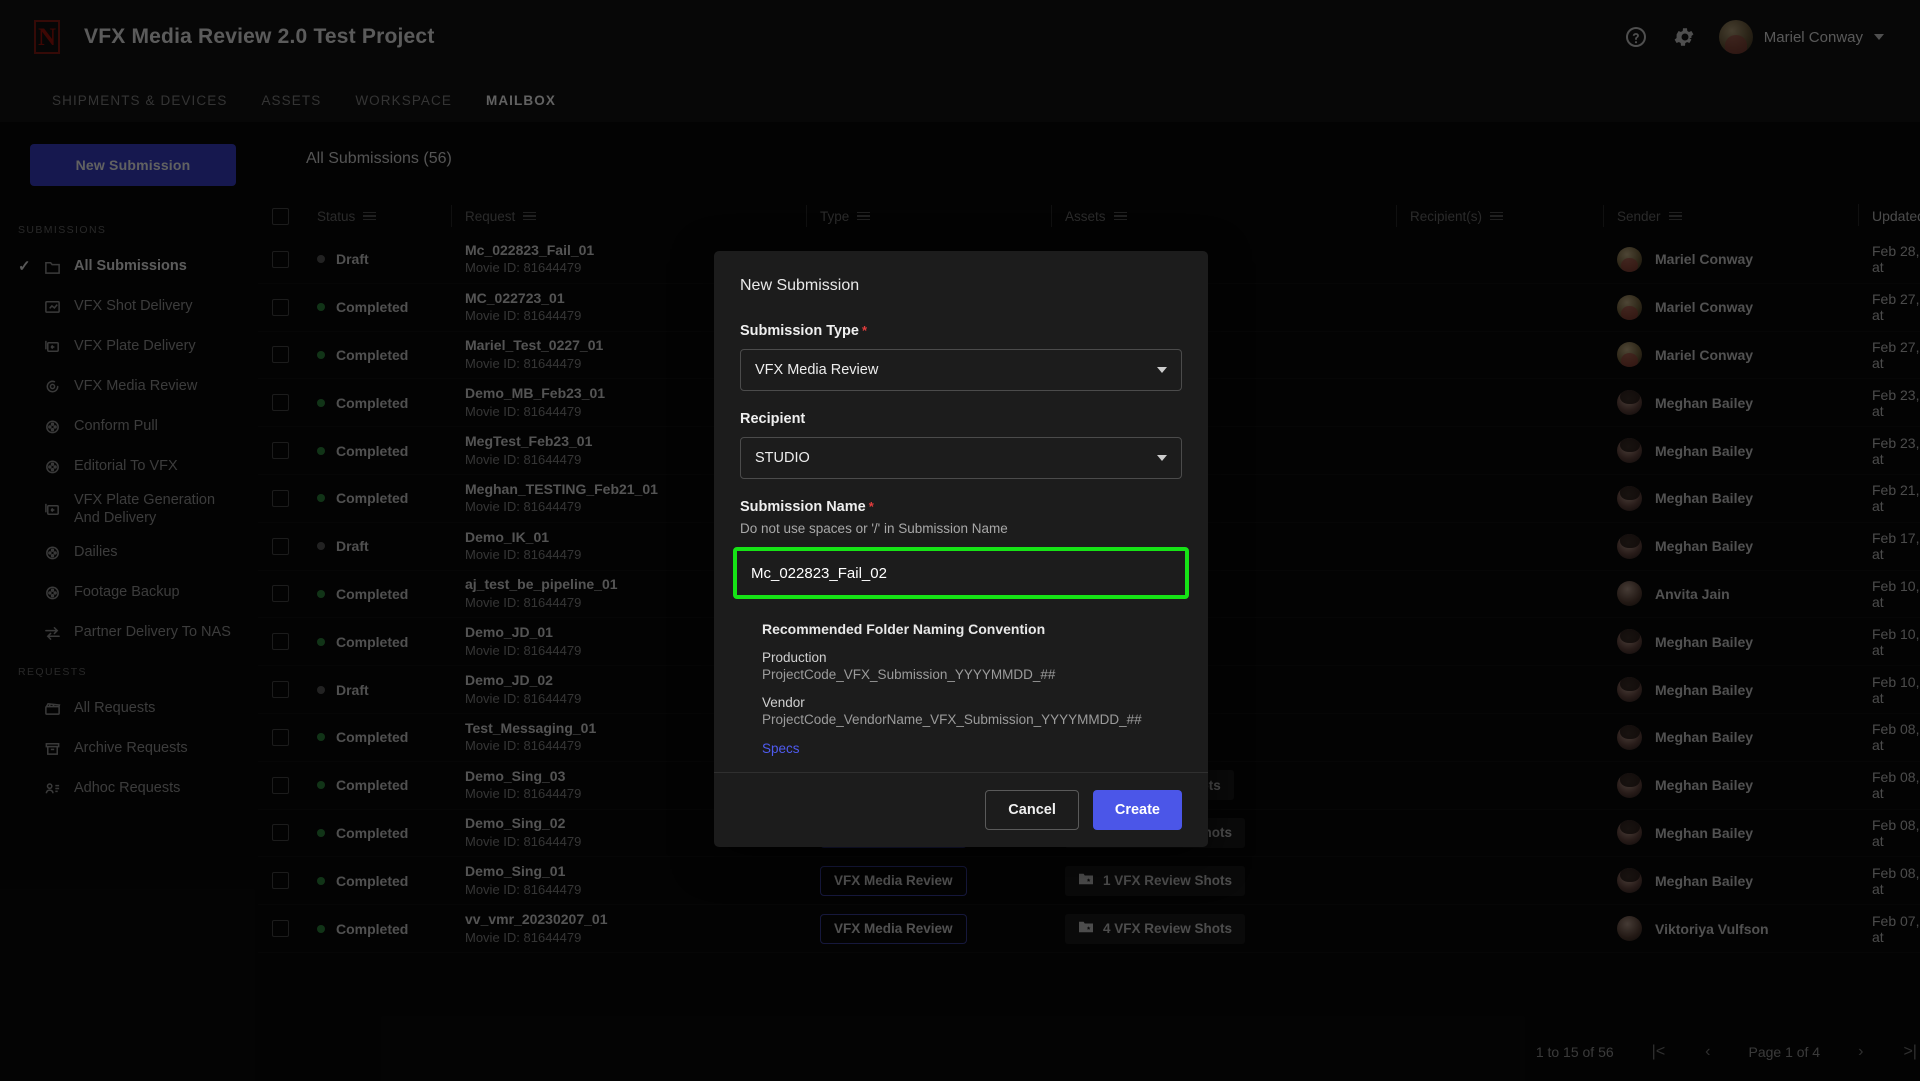 The width and height of the screenshot is (1920, 1081). Describe the element at coordinates (961, 419) in the screenshot. I see `recipient-label: Recipient` at that location.